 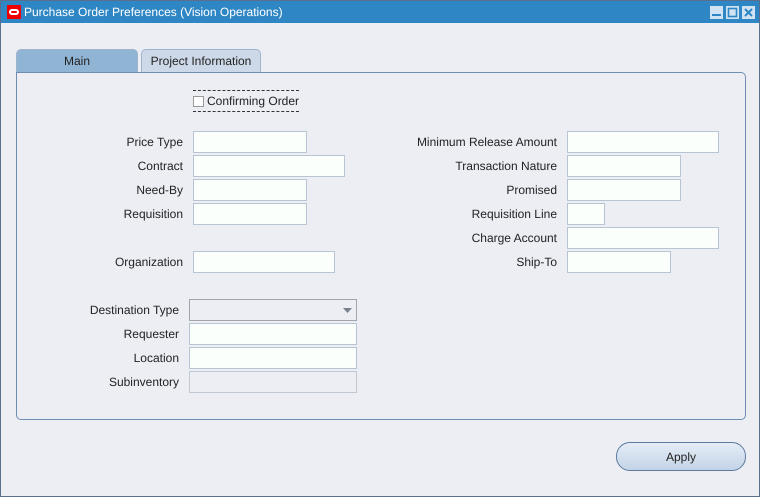 I want to click on tab: Project Information, so click(x=201, y=60).